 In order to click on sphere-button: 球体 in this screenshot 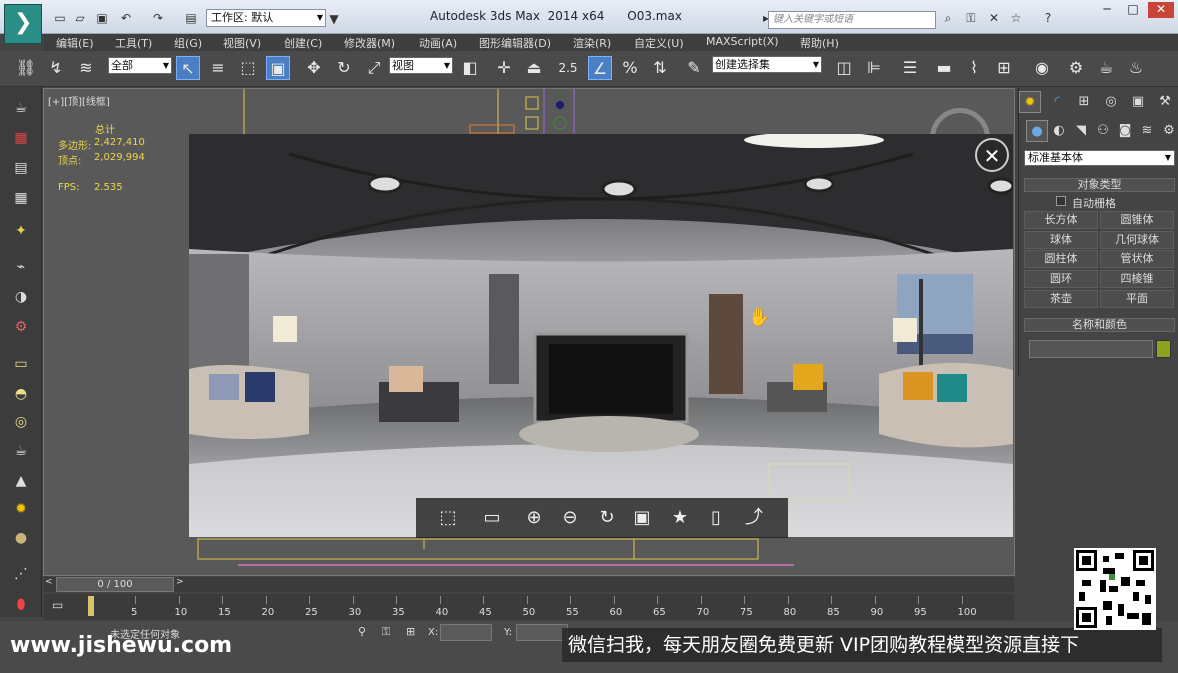, I will do `click(1061, 240)`.